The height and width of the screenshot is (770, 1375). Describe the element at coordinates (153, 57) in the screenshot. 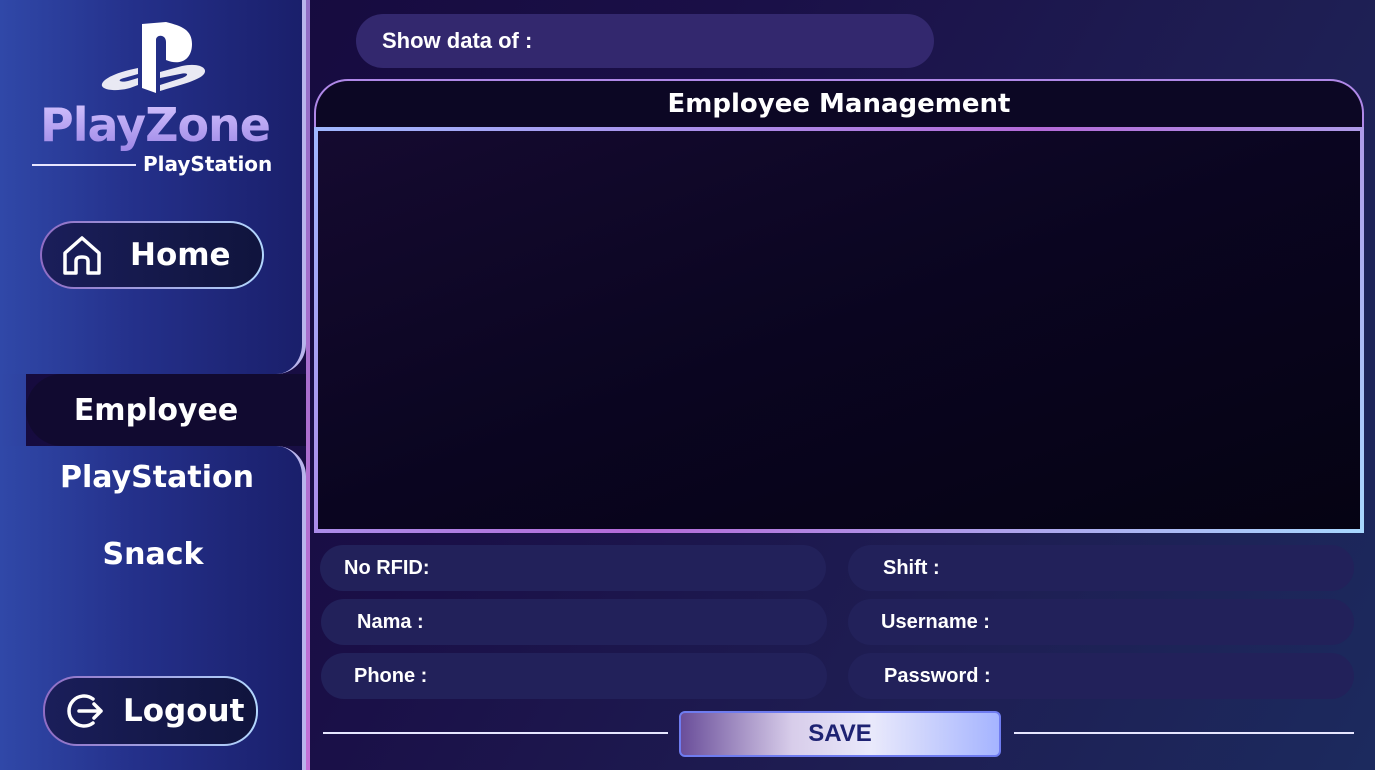

I see `playstation-logo-icon` at that location.